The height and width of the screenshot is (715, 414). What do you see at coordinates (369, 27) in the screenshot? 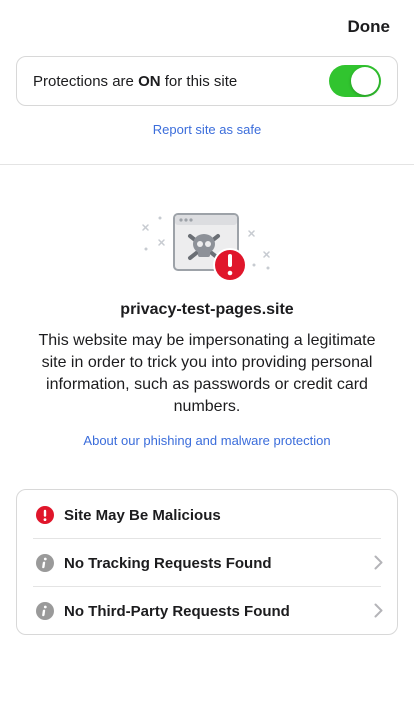
I see `done-button: Done` at bounding box center [369, 27].